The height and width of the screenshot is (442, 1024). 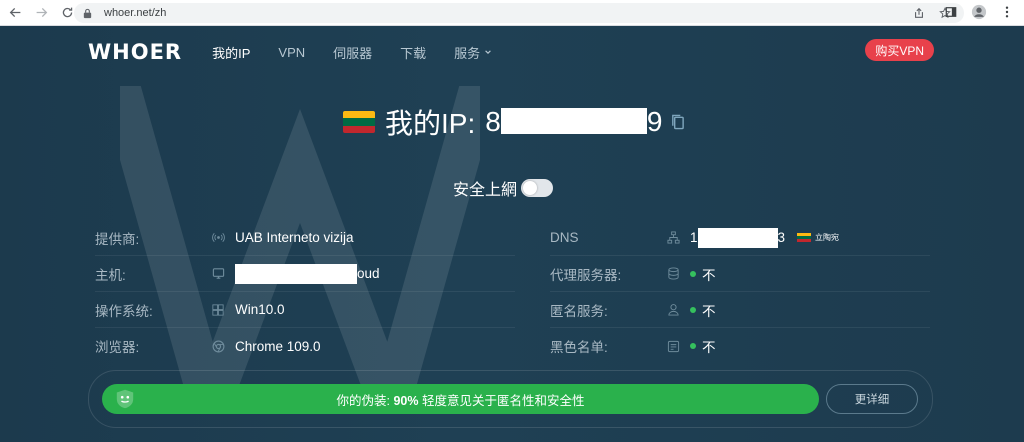 I want to click on nav-download: 下载, so click(x=413, y=52).